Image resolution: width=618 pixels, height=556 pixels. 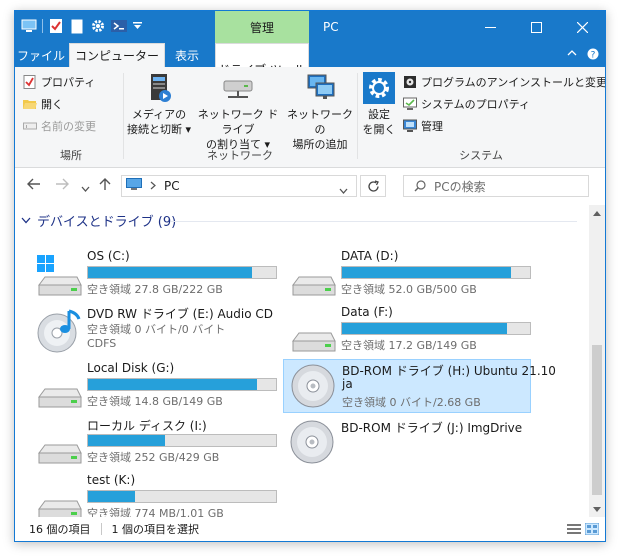 I want to click on help-icon: ?, so click(x=593, y=55).